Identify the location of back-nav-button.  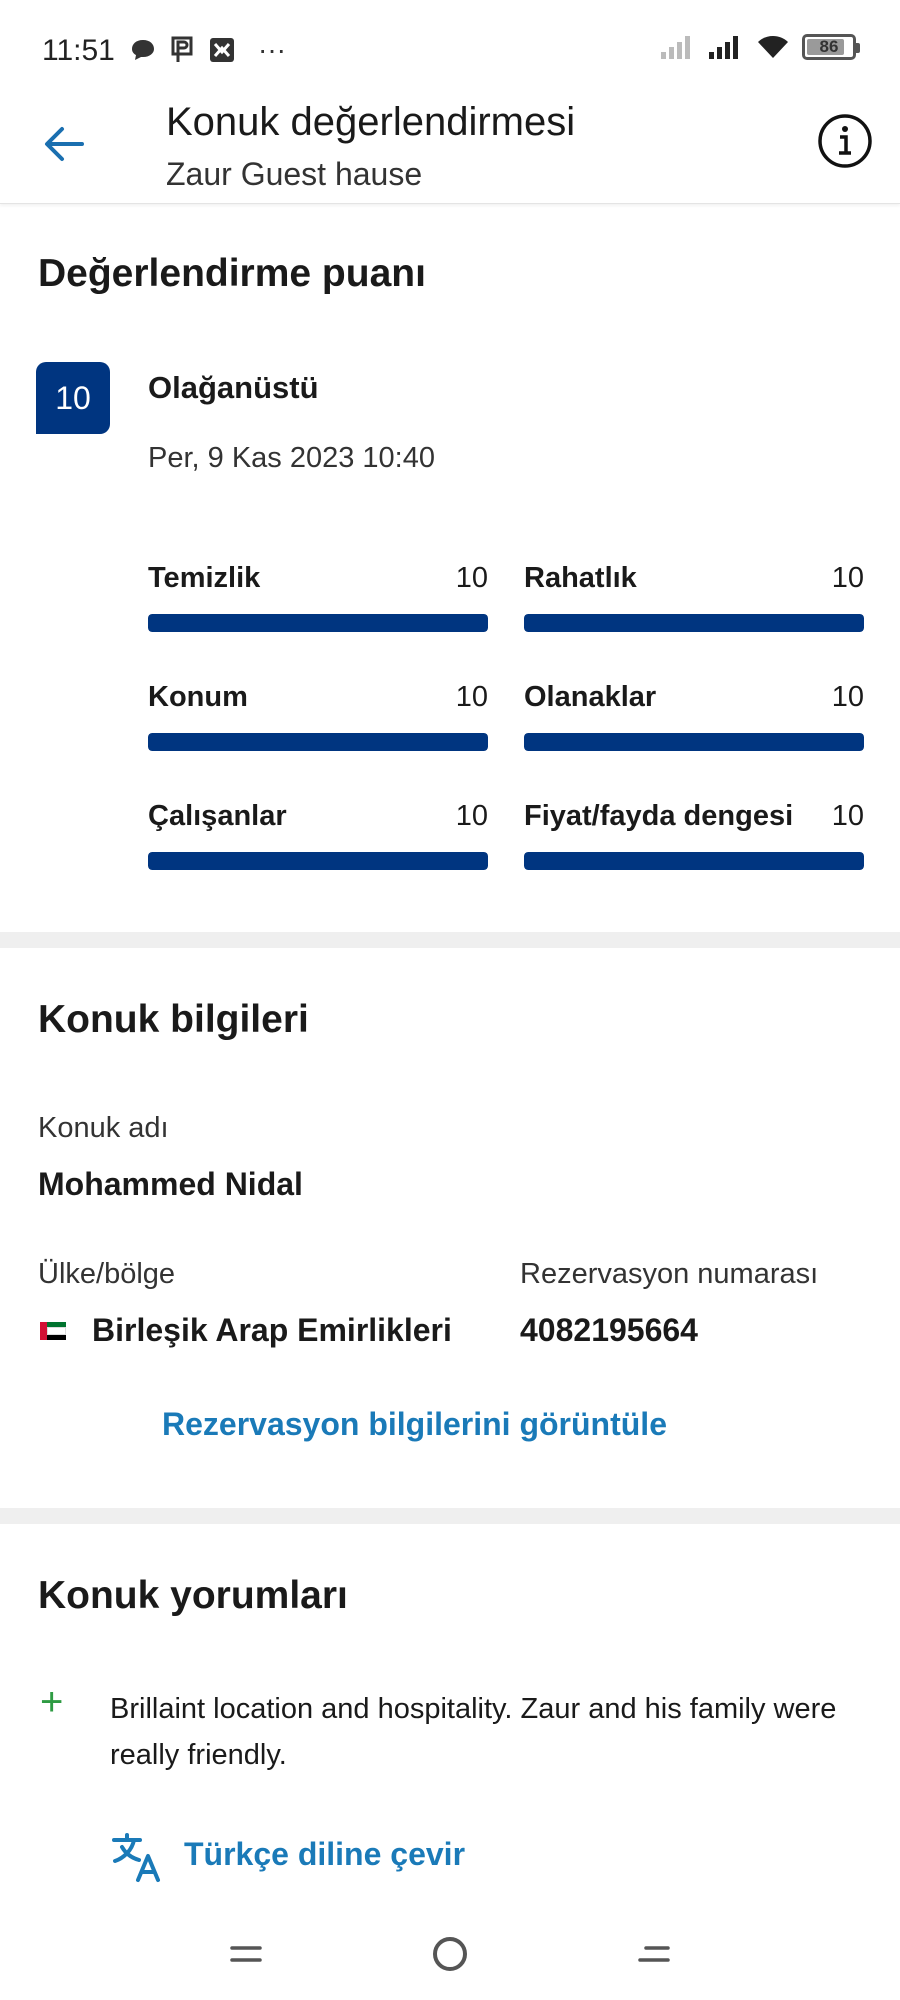
(654, 1954).